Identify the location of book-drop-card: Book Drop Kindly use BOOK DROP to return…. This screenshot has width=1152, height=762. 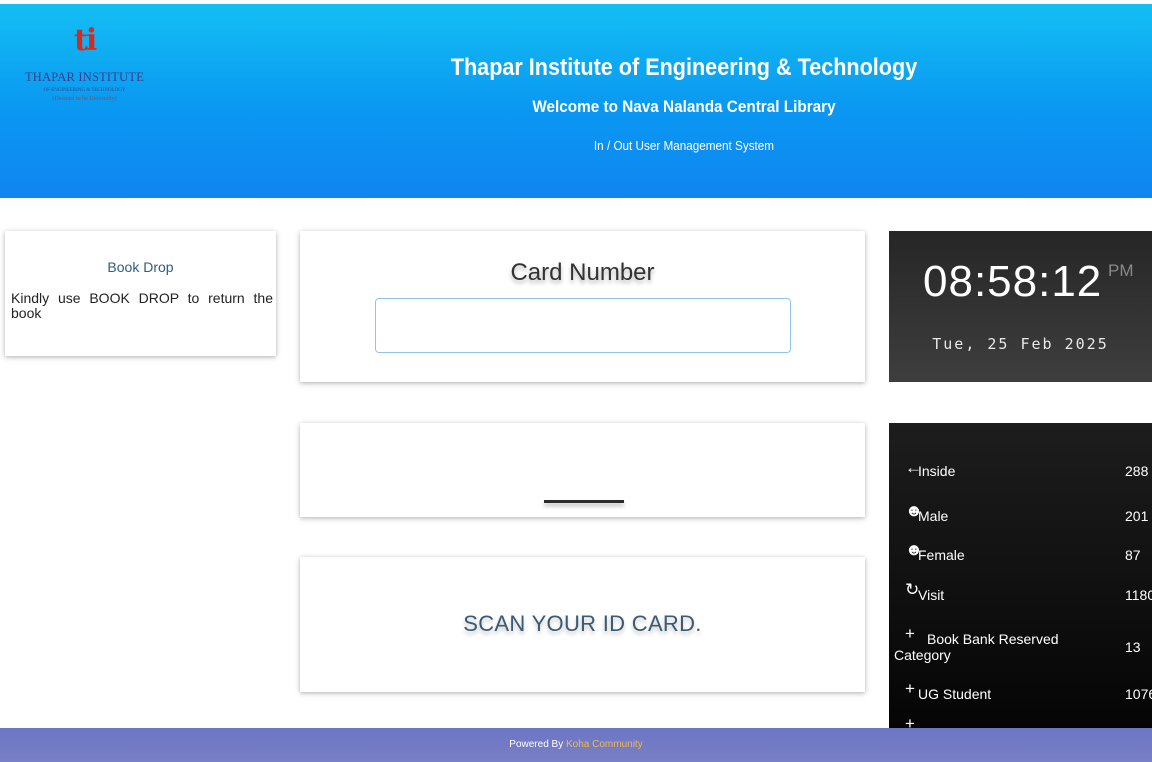
(140, 293).